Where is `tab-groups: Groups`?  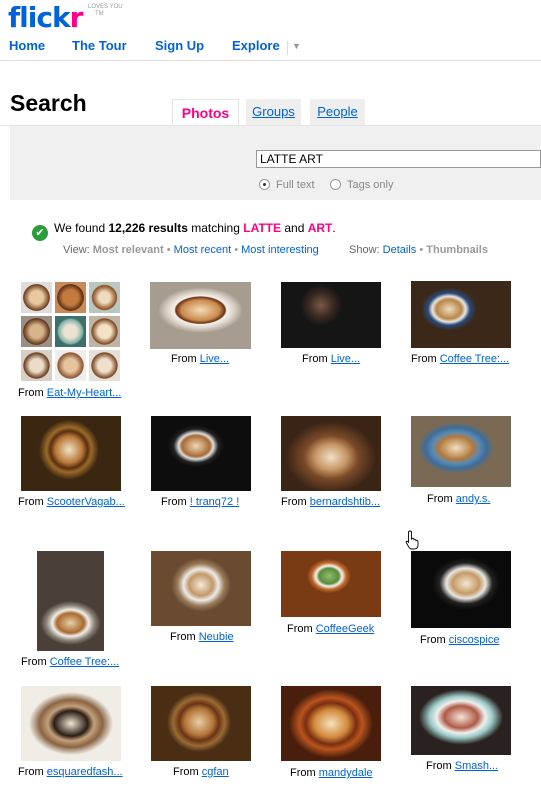
tab-groups: Groups is located at coordinates (273, 112).